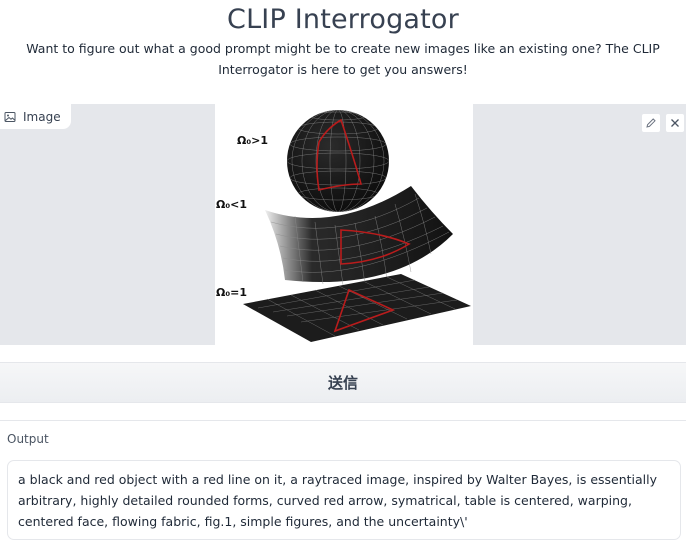 The height and width of the screenshot is (540, 686). I want to click on output-label: Output, so click(28, 439).